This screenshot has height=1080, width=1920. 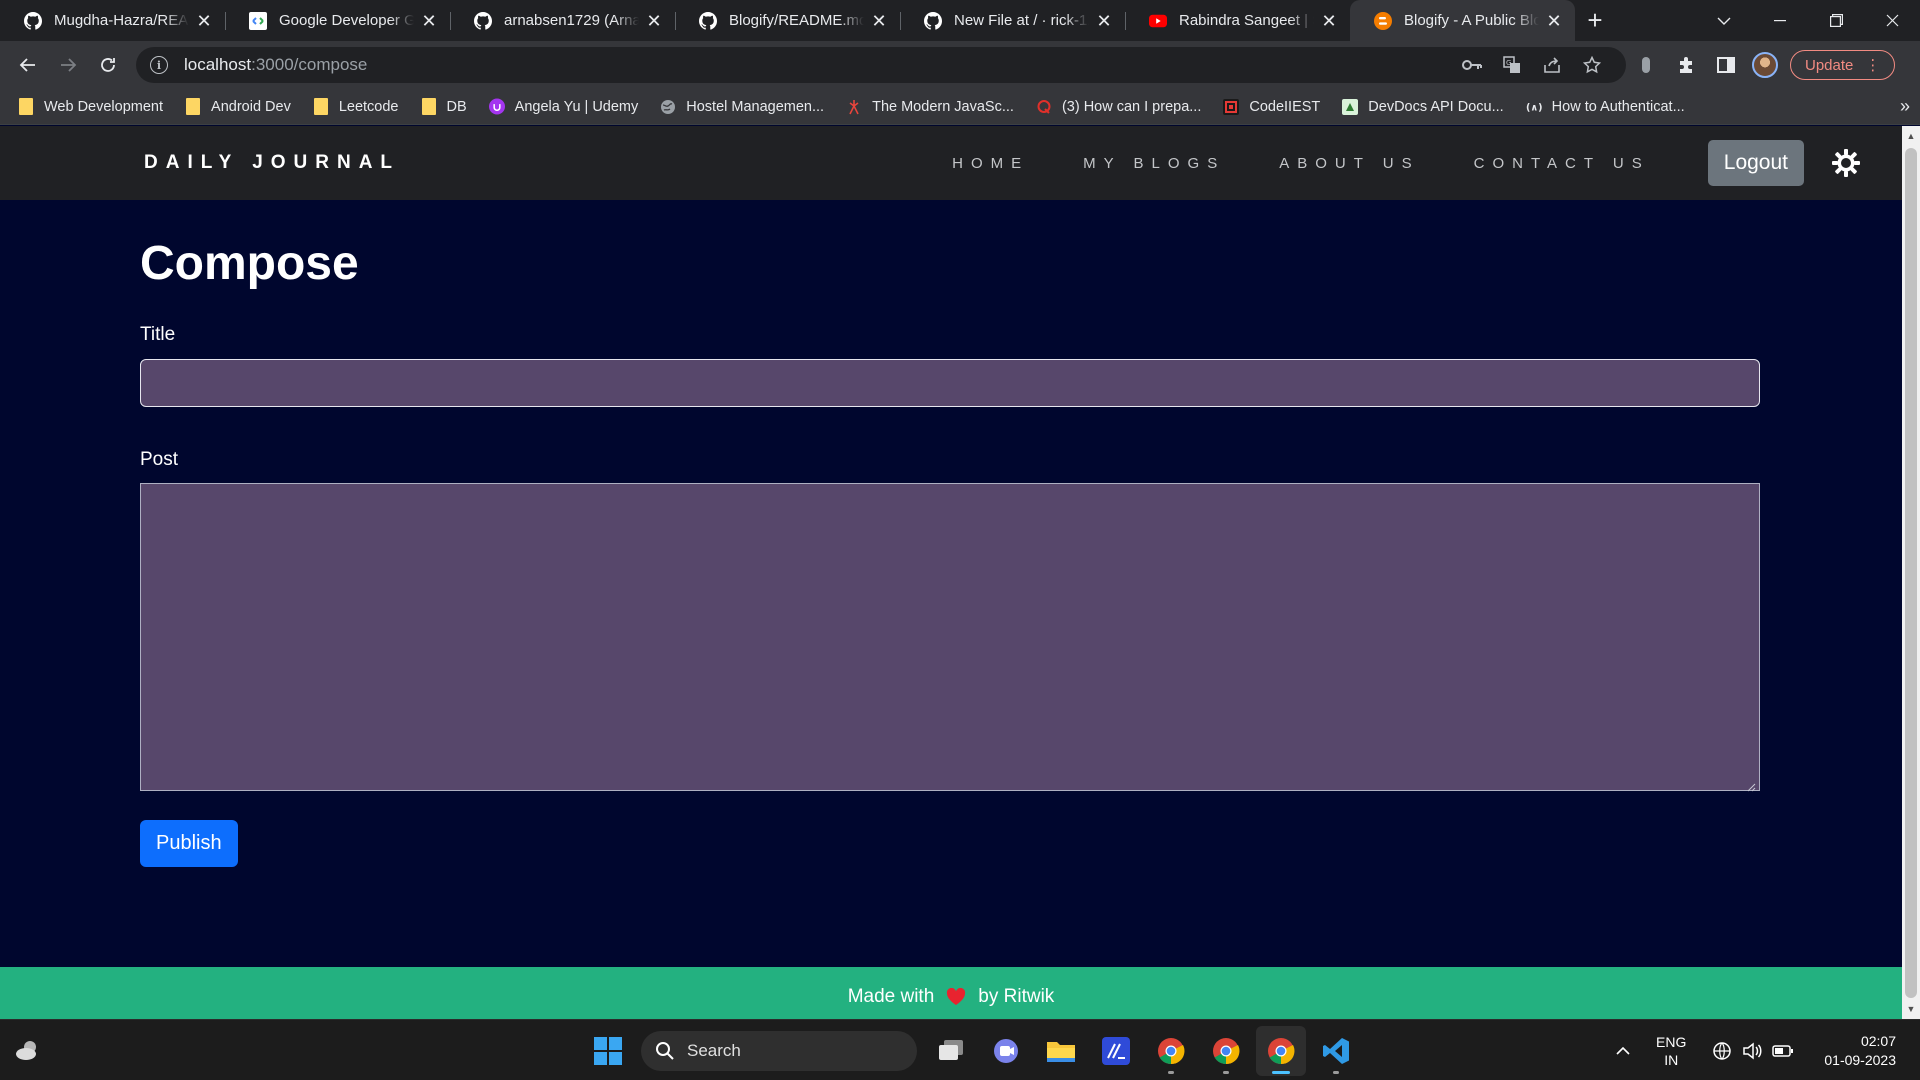 I want to click on globe-icon, so click(x=668, y=107).